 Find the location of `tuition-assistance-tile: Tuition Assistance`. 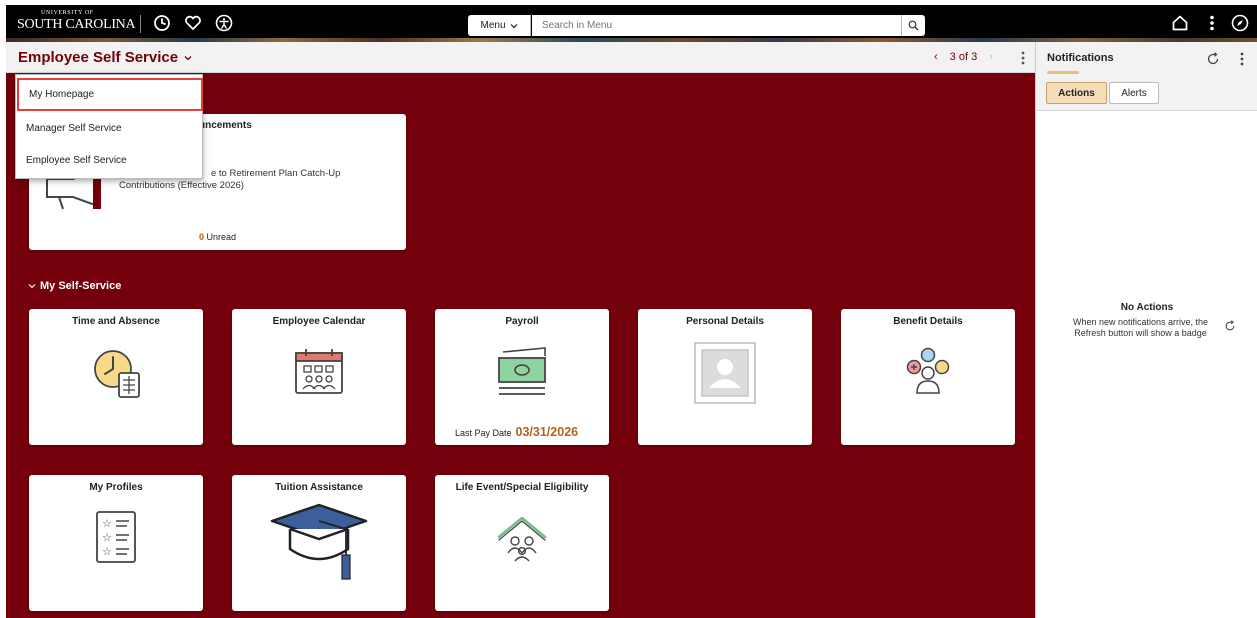

tuition-assistance-tile: Tuition Assistance is located at coordinates (319, 543).